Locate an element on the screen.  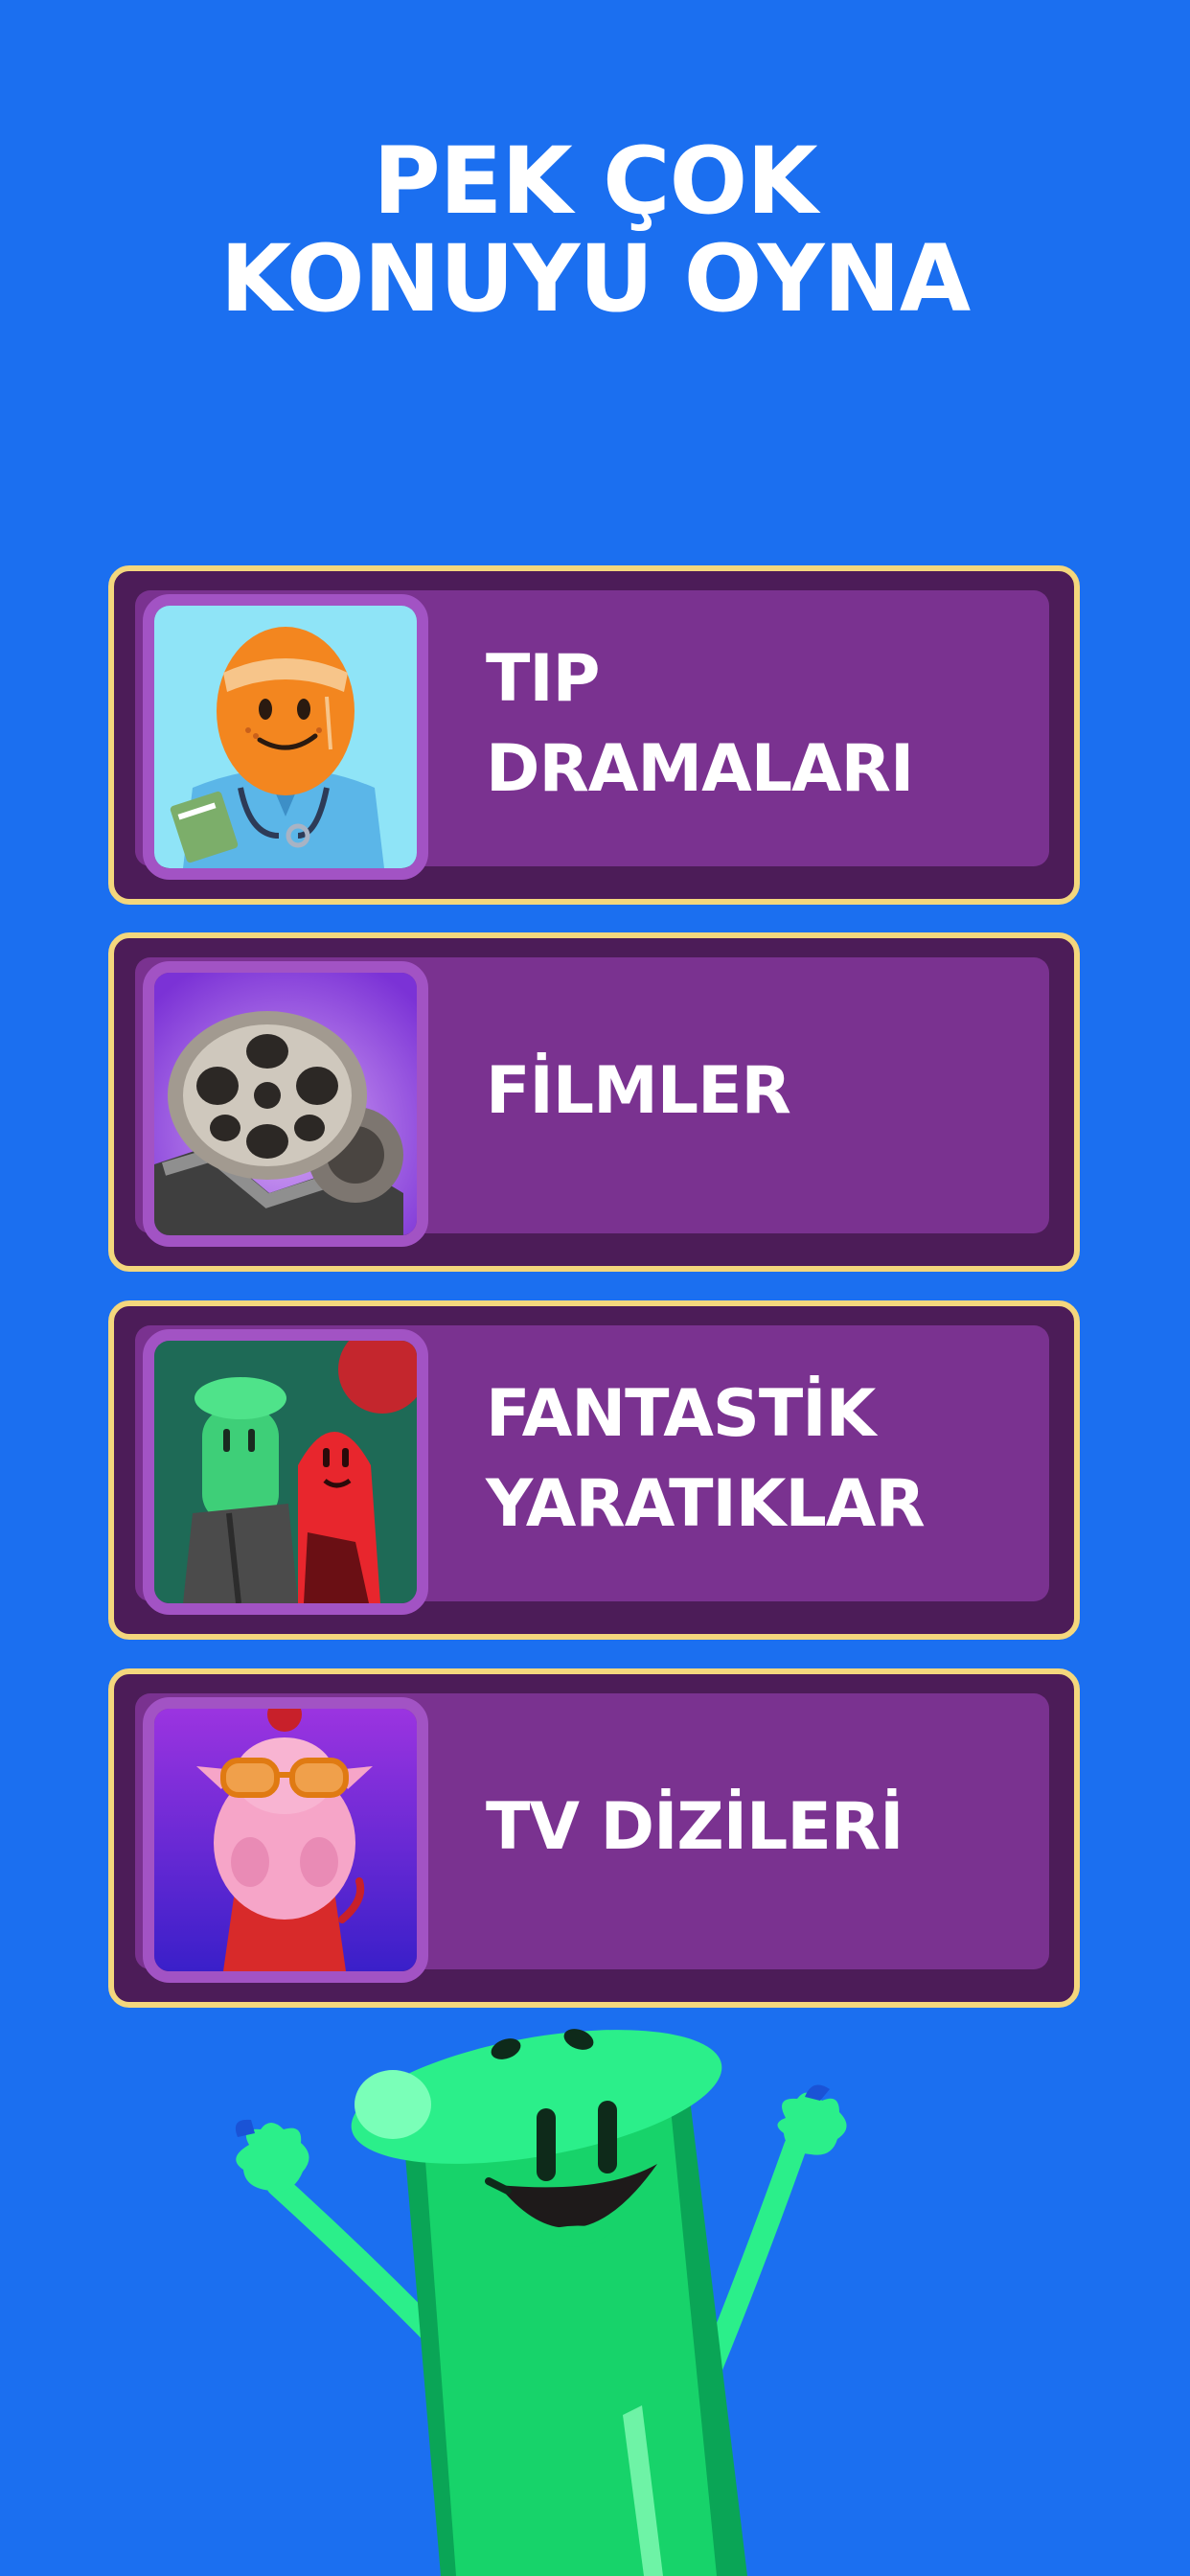
category-card-tv-series: TV DİZİLERİ is located at coordinates (594, 1838).